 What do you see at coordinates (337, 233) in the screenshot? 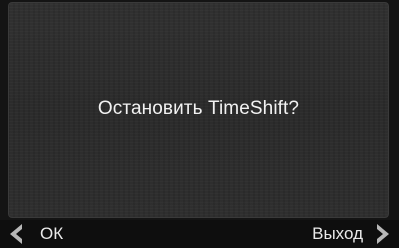
I see `exit-label: Выход` at bounding box center [337, 233].